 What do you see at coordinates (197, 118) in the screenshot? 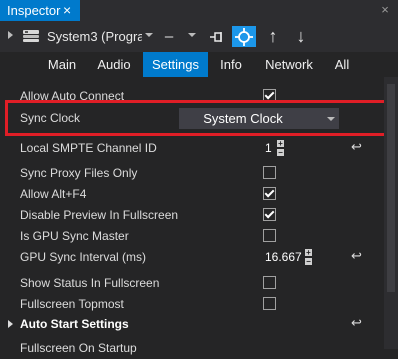
I see `highlight-frame` at bounding box center [197, 118].